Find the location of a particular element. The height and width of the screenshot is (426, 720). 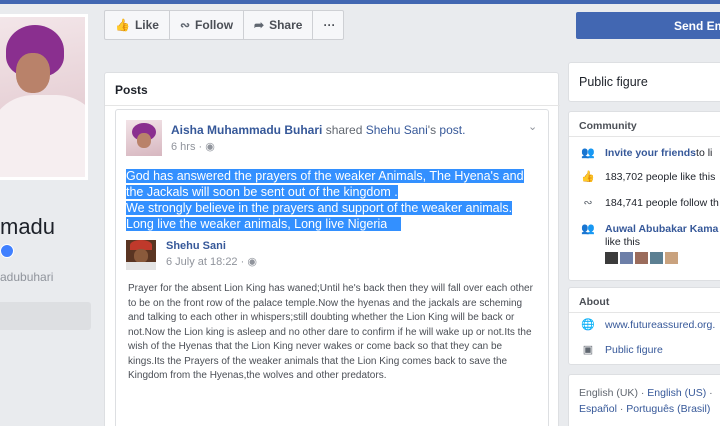

post-timestamp: 6 hrs · ◉ is located at coordinates (193, 146).